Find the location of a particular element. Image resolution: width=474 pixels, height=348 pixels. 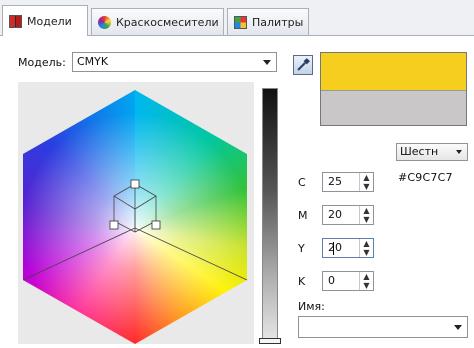

yellow-input: 20 ▲ ▼ is located at coordinates (348, 248).